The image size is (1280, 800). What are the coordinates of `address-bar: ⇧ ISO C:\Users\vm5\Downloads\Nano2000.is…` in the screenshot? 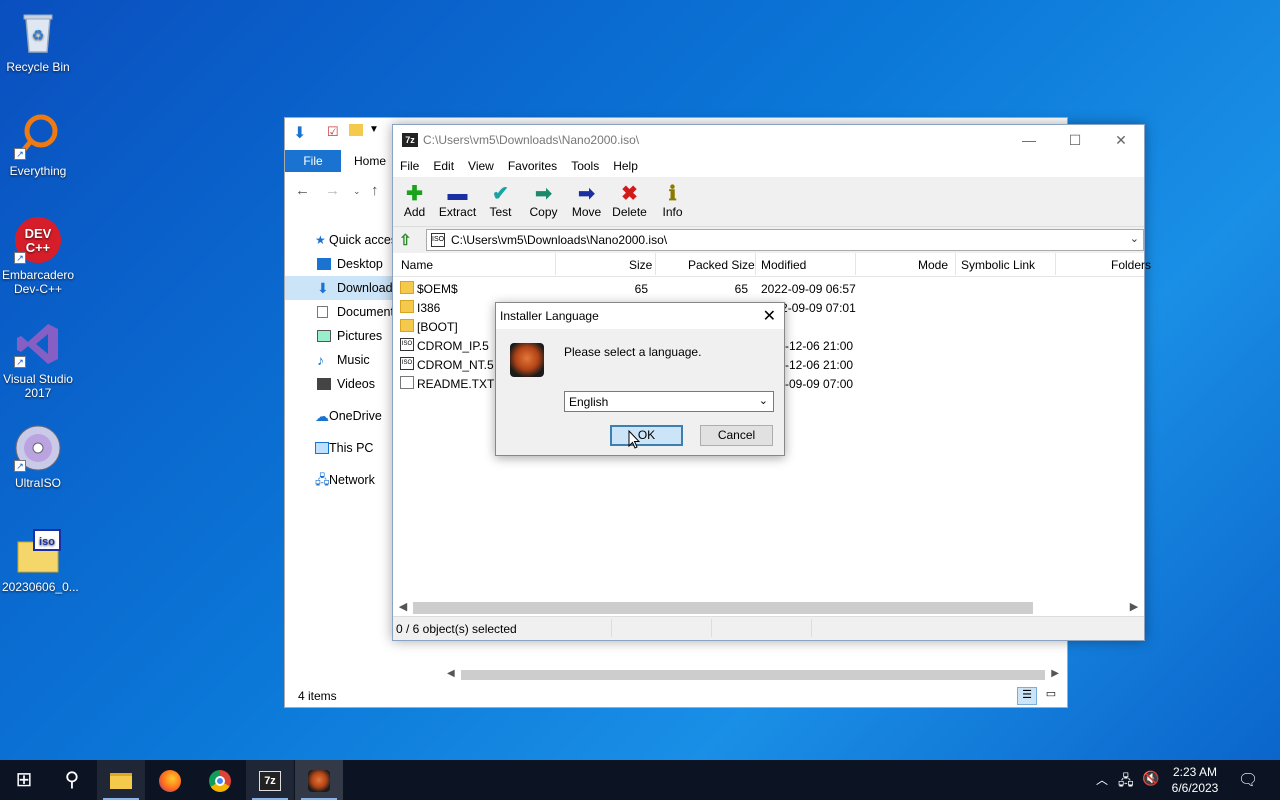 It's located at (768, 240).